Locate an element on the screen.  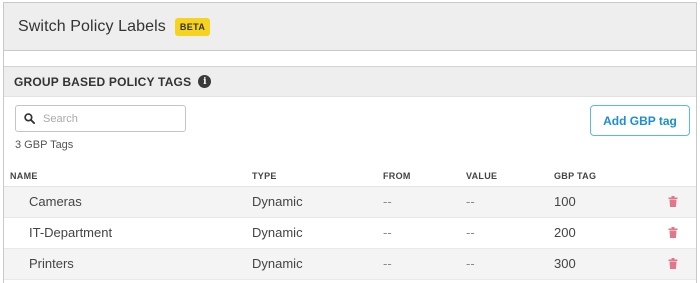
spacer is located at coordinates (350, 59).